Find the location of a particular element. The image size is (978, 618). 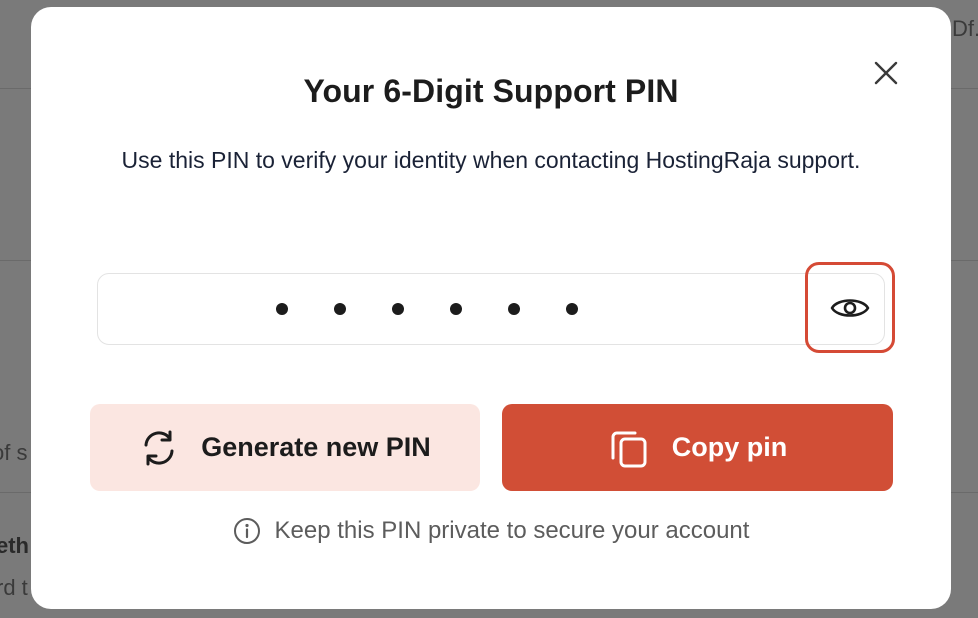

masked-pin is located at coordinates (451, 309).